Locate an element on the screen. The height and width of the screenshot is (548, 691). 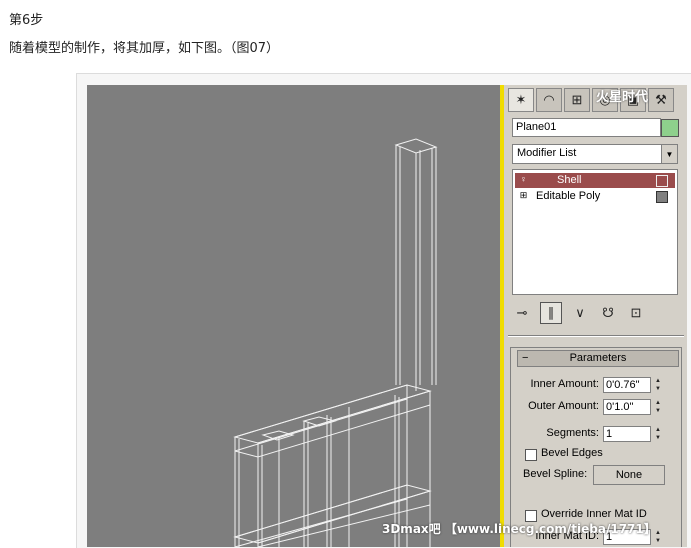
outer-amount-spinner: 0'1.0" is located at coordinates (627, 407).